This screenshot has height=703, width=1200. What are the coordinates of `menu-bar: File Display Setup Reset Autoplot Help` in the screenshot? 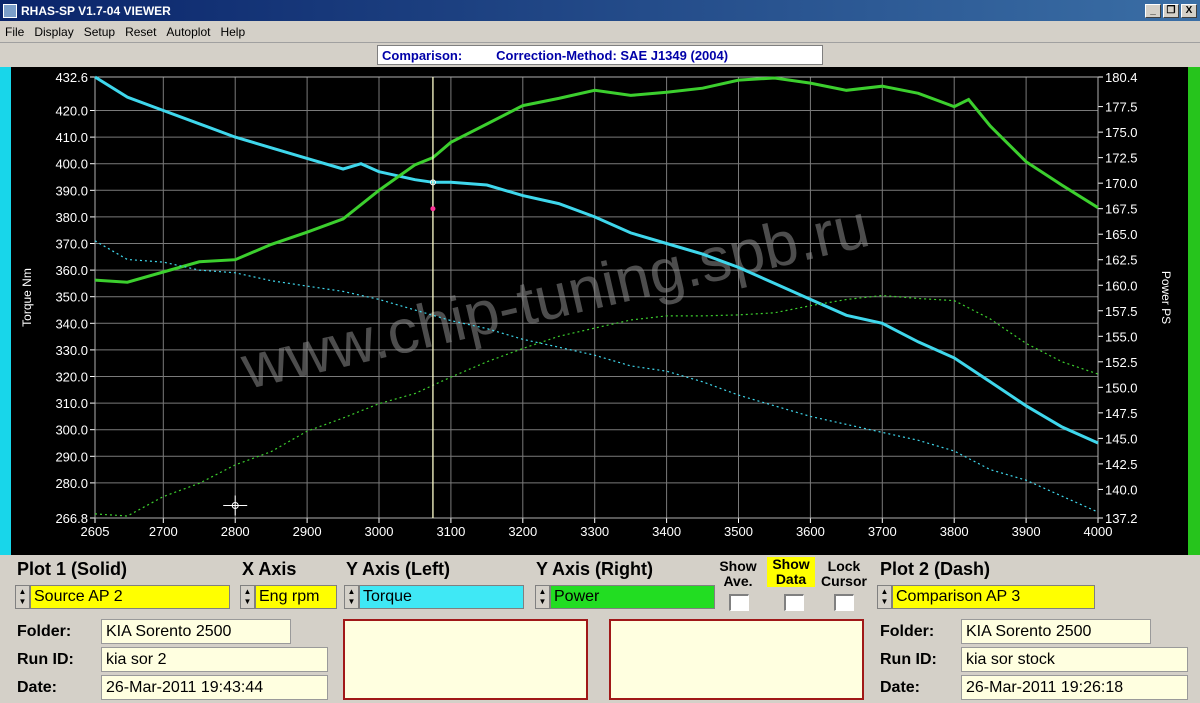 It's located at (600, 32).